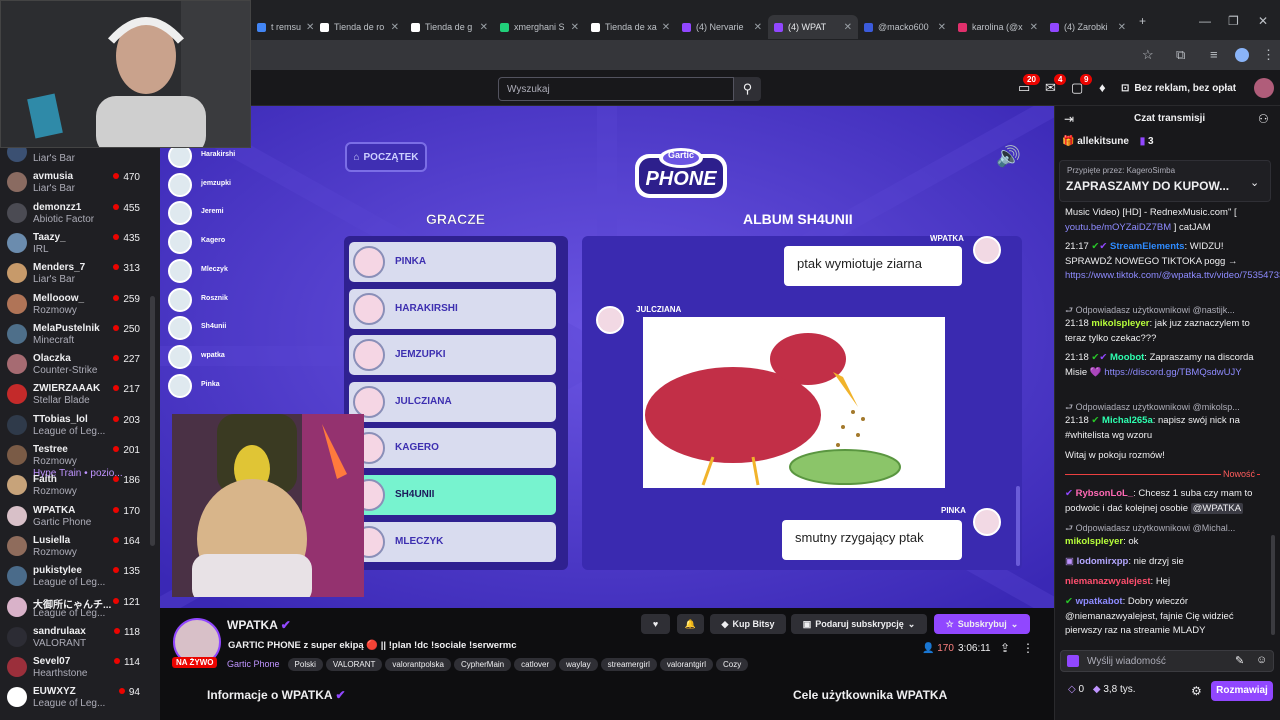  I want to click on browser-tab: karolina (@x ✕, so click(998, 27).